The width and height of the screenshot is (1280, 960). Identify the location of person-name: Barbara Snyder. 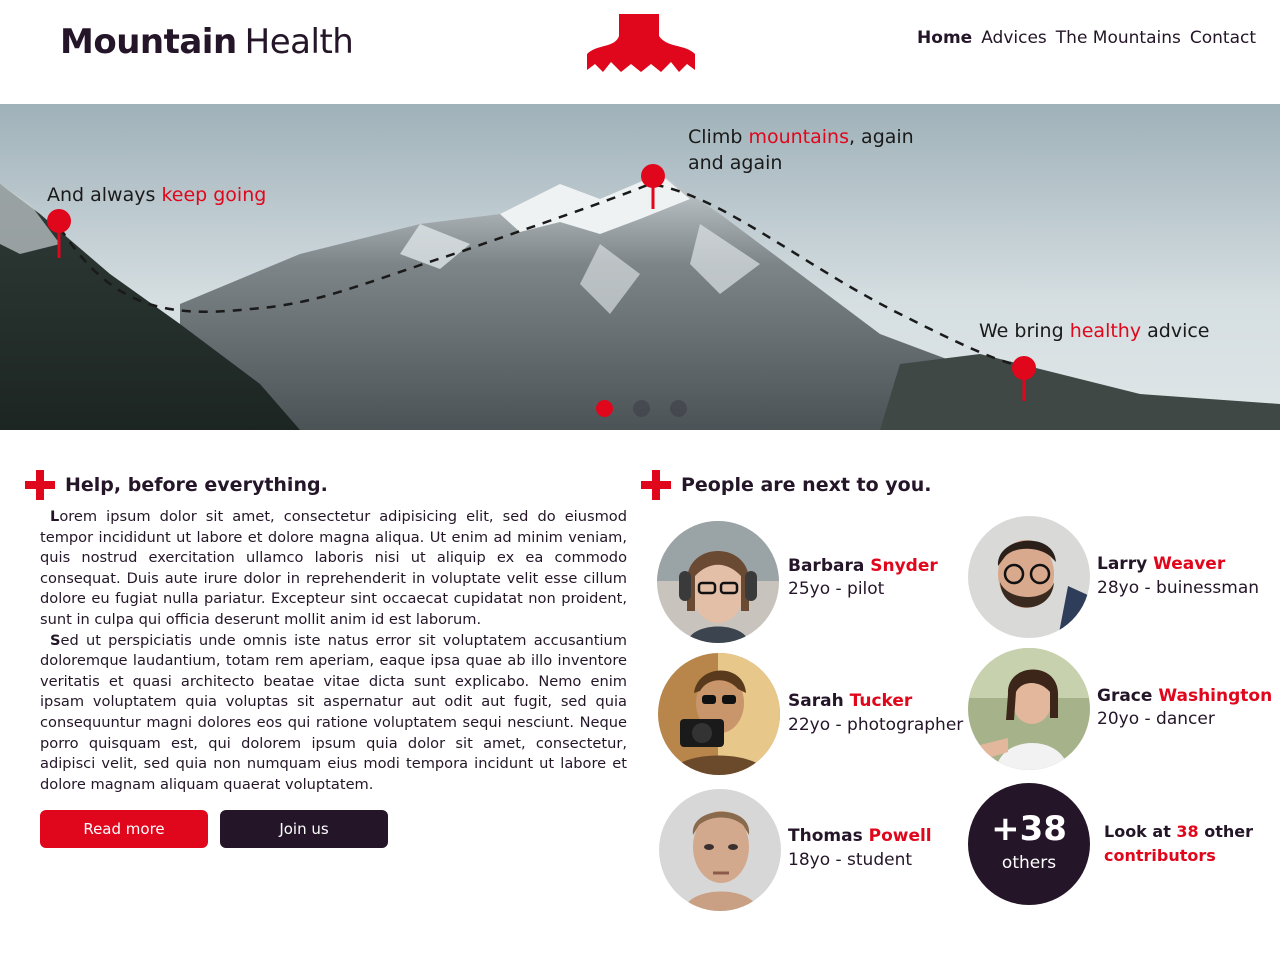
(863, 566).